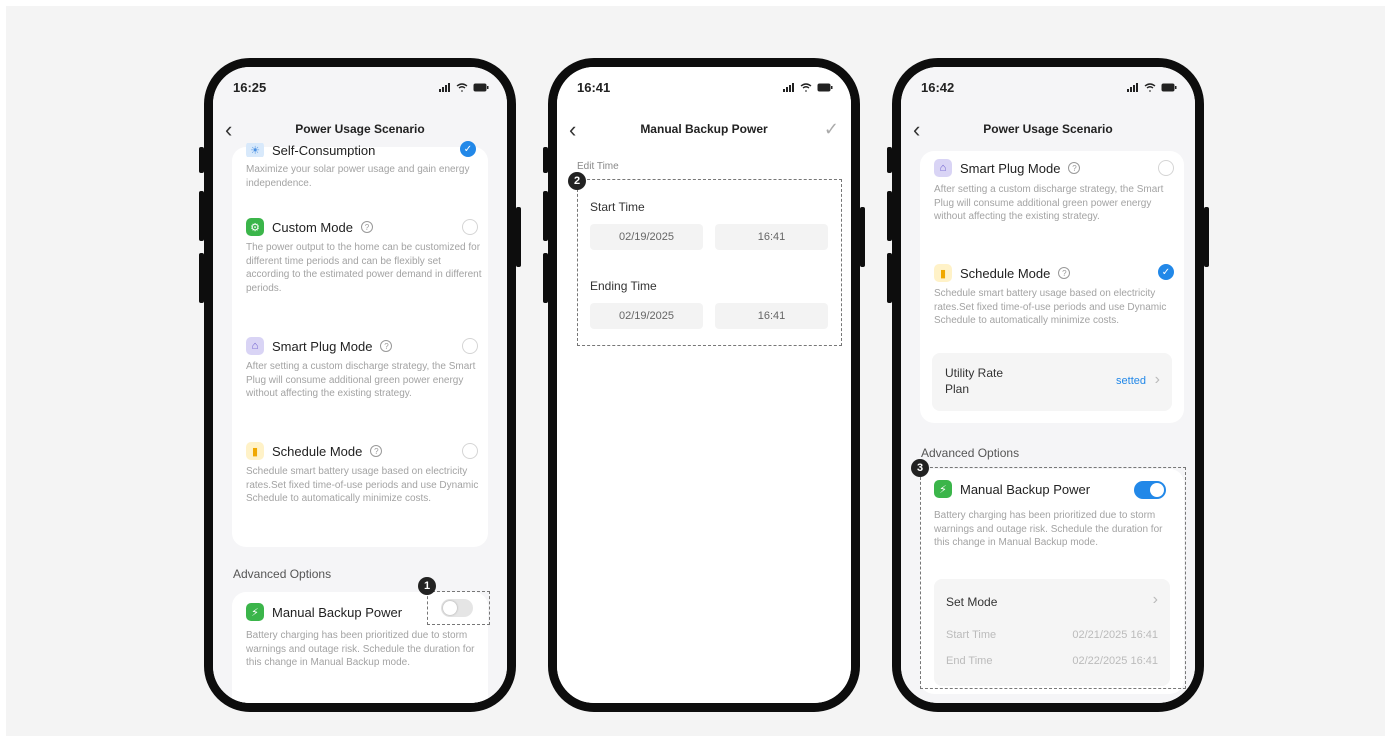 The width and height of the screenshot is (1391, 740). Describe the element at coordinates (646, 316) in the screenshot. I see `end-date-field: 02/19/2025` at that location.